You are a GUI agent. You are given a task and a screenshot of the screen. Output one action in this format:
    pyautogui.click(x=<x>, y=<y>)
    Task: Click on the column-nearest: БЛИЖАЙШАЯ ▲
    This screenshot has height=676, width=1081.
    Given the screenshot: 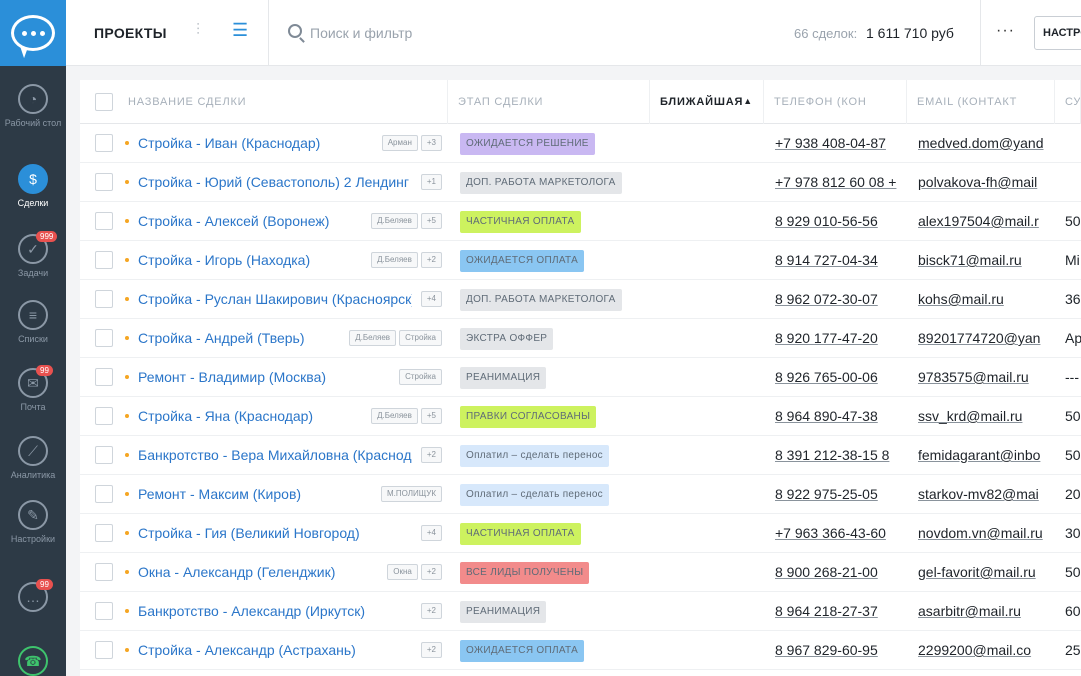 What is the action you would take?
    pyautogui.click(x=707, y=102)
    